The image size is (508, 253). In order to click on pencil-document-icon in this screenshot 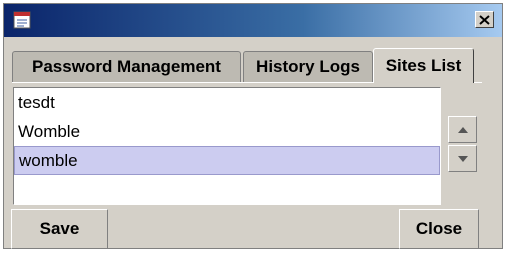, I will do `click(22, 20)`.